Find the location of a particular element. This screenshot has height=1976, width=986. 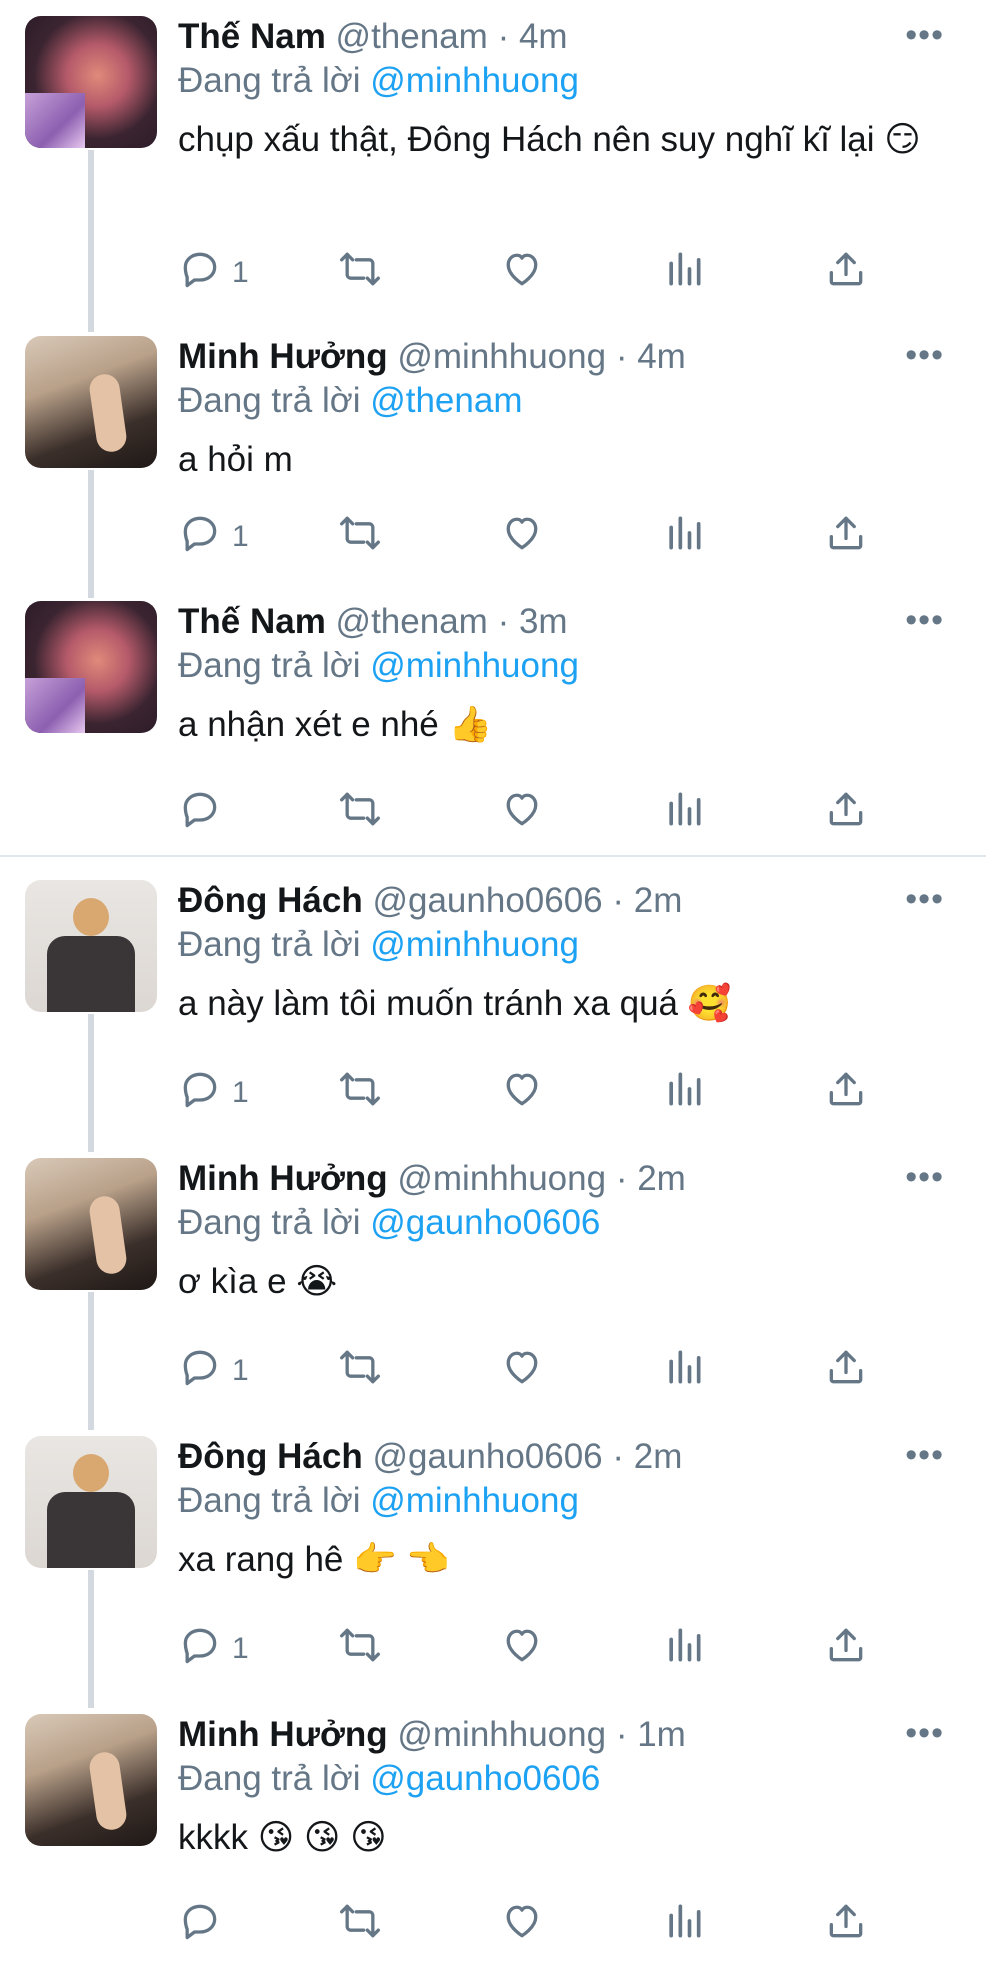

reply-to-mention: @thenam is located at coordinates (446, 400).